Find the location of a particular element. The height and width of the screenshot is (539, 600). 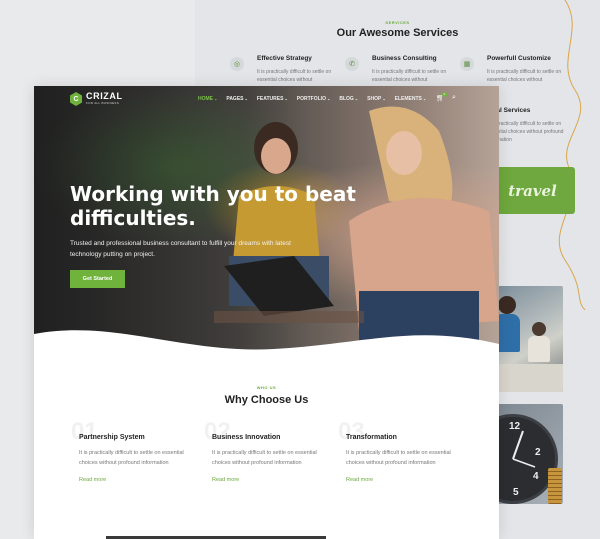

clock-photo: 12 2 4 5 is located at coordinates (526, 454).